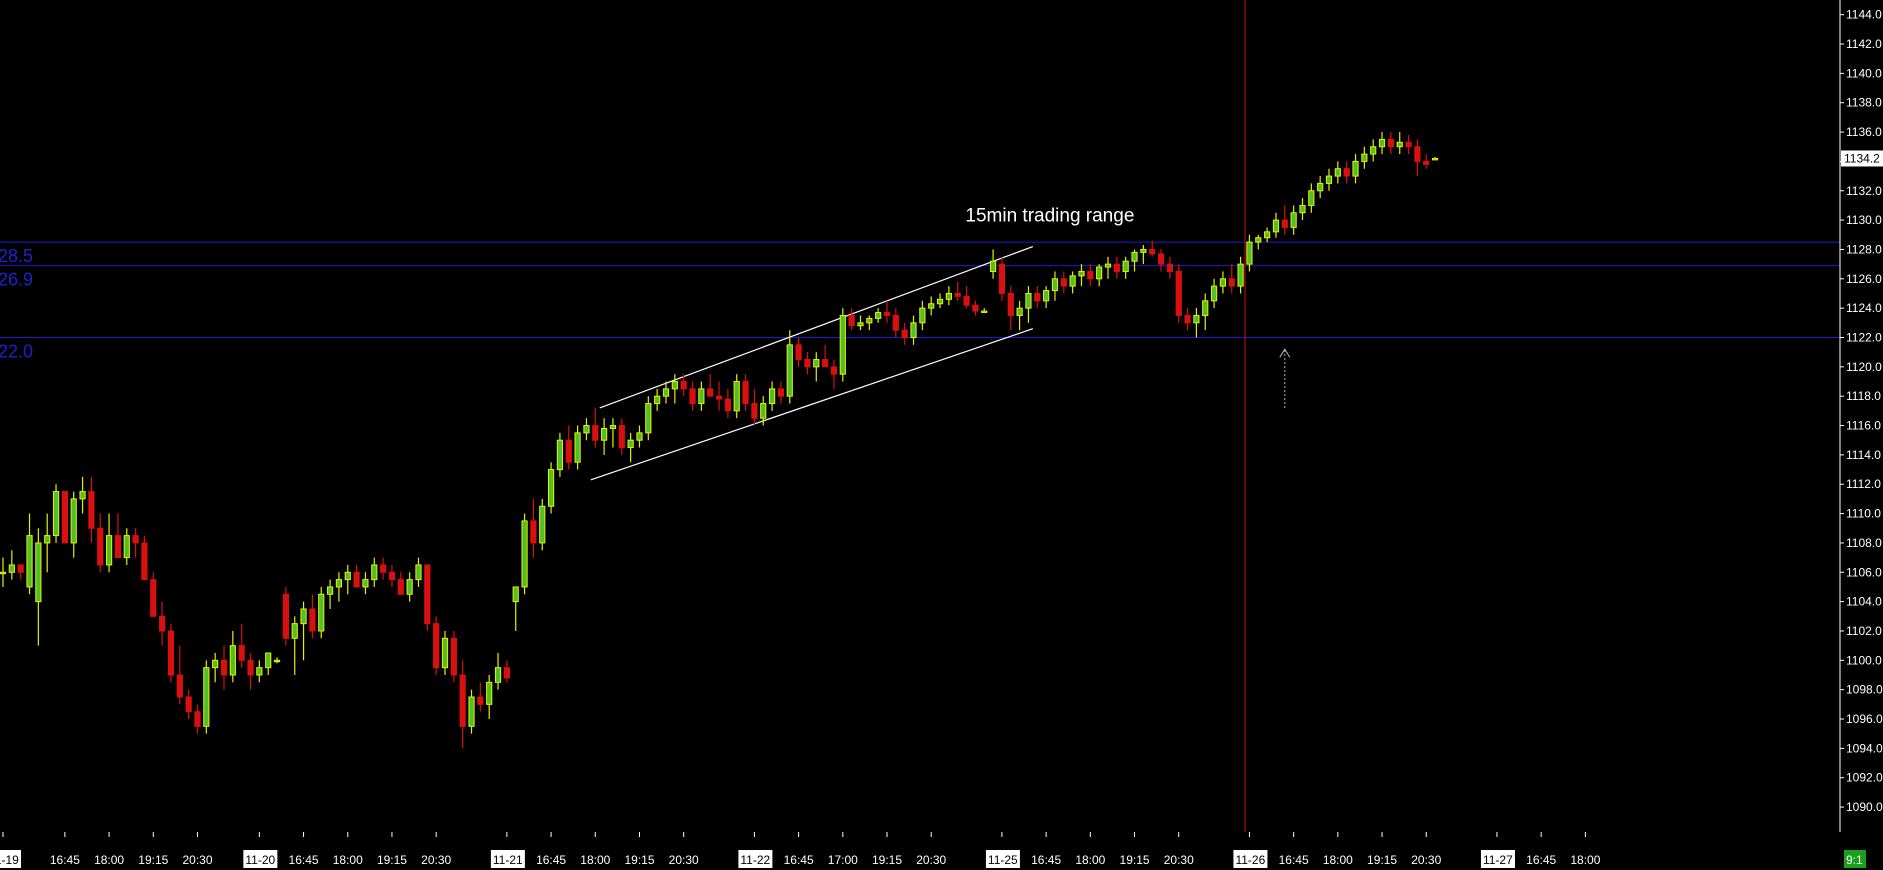  Describe the element at coordinates (1585, 860) in the screenshot. I see `time-tick-label: 18:00` at that location.